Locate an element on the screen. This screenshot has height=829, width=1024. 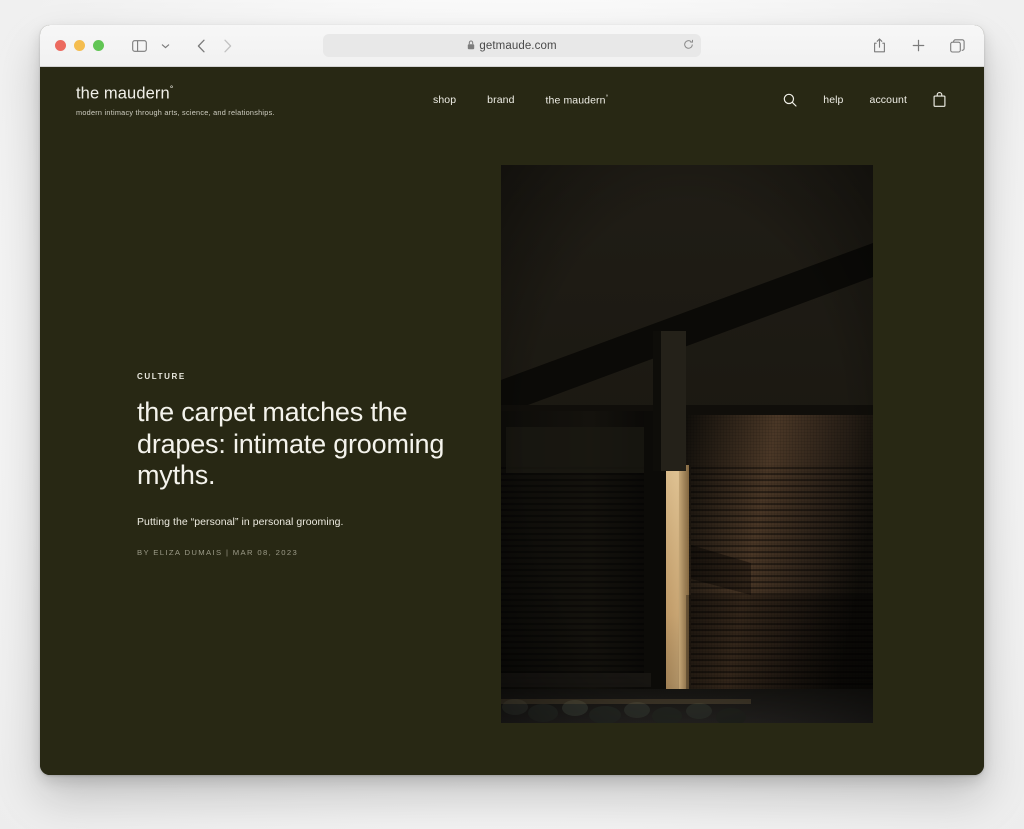
article-byline: BY ELIZA DUMAIS | MAR 08, 2023 is located at coordinates (218, 552).